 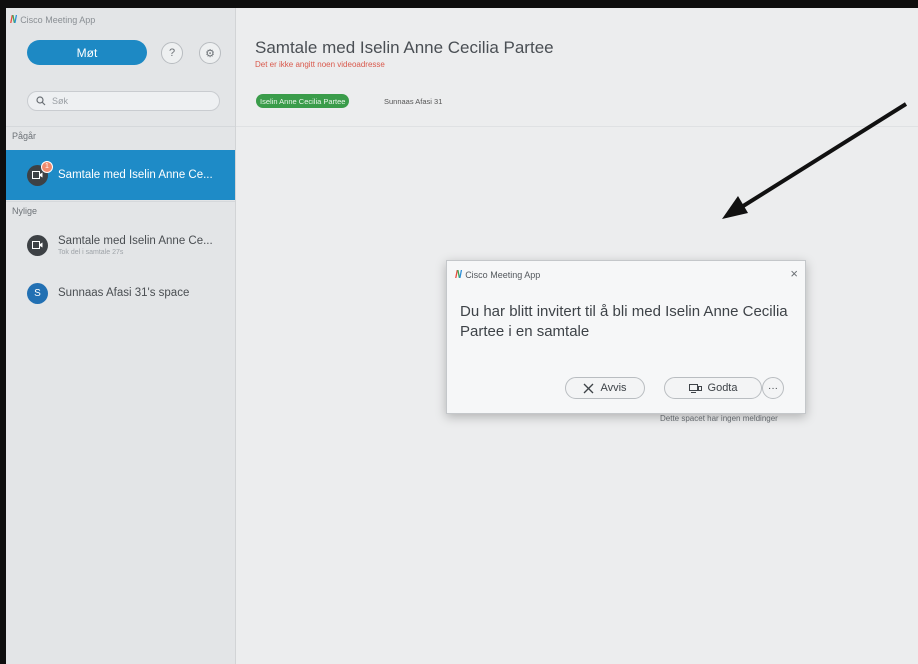 What do you see at coordinates (25, 210) in the screenshot?
I see `section-recent-label: Nylige` at bounding box center [25, 210].